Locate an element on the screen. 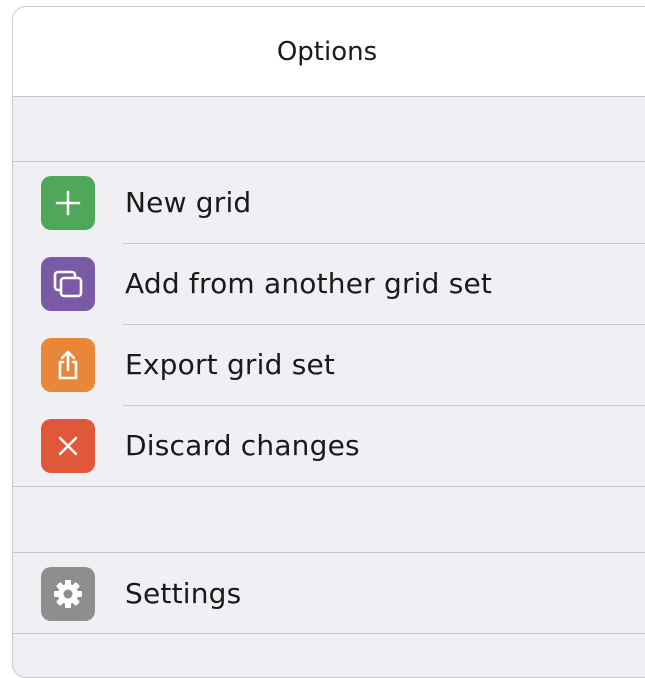  gear-icon is located at coordinates (68, 593).